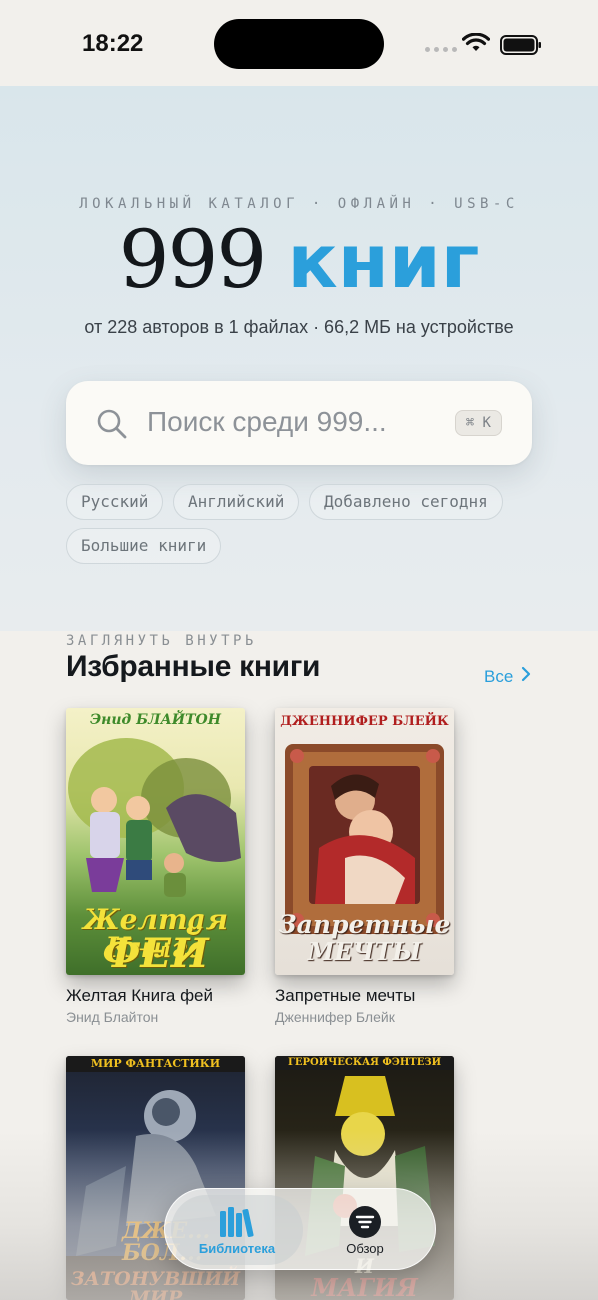 This screenshot has height=1300, width=598. What do you see at coordinates (364, 924) in the screenshot?
I see `cover-title-line1: Запретные` at bounding box center [364, 924].